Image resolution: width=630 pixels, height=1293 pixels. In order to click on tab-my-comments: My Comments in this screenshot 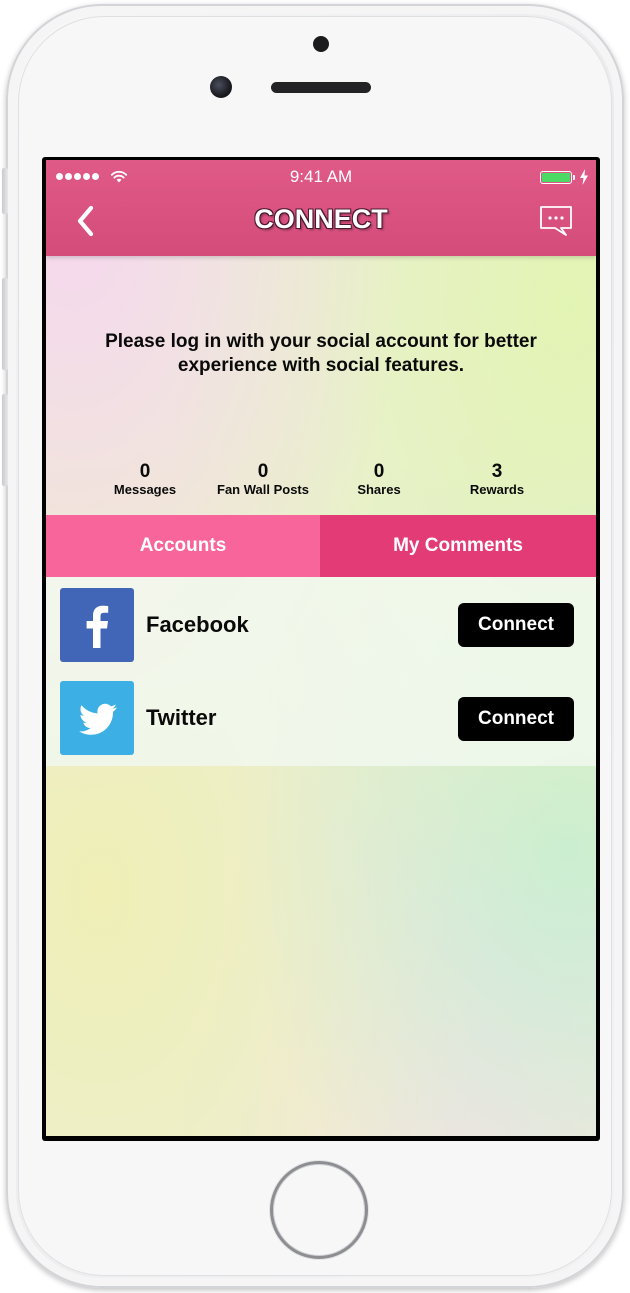, I will do `click(458, 546)`.